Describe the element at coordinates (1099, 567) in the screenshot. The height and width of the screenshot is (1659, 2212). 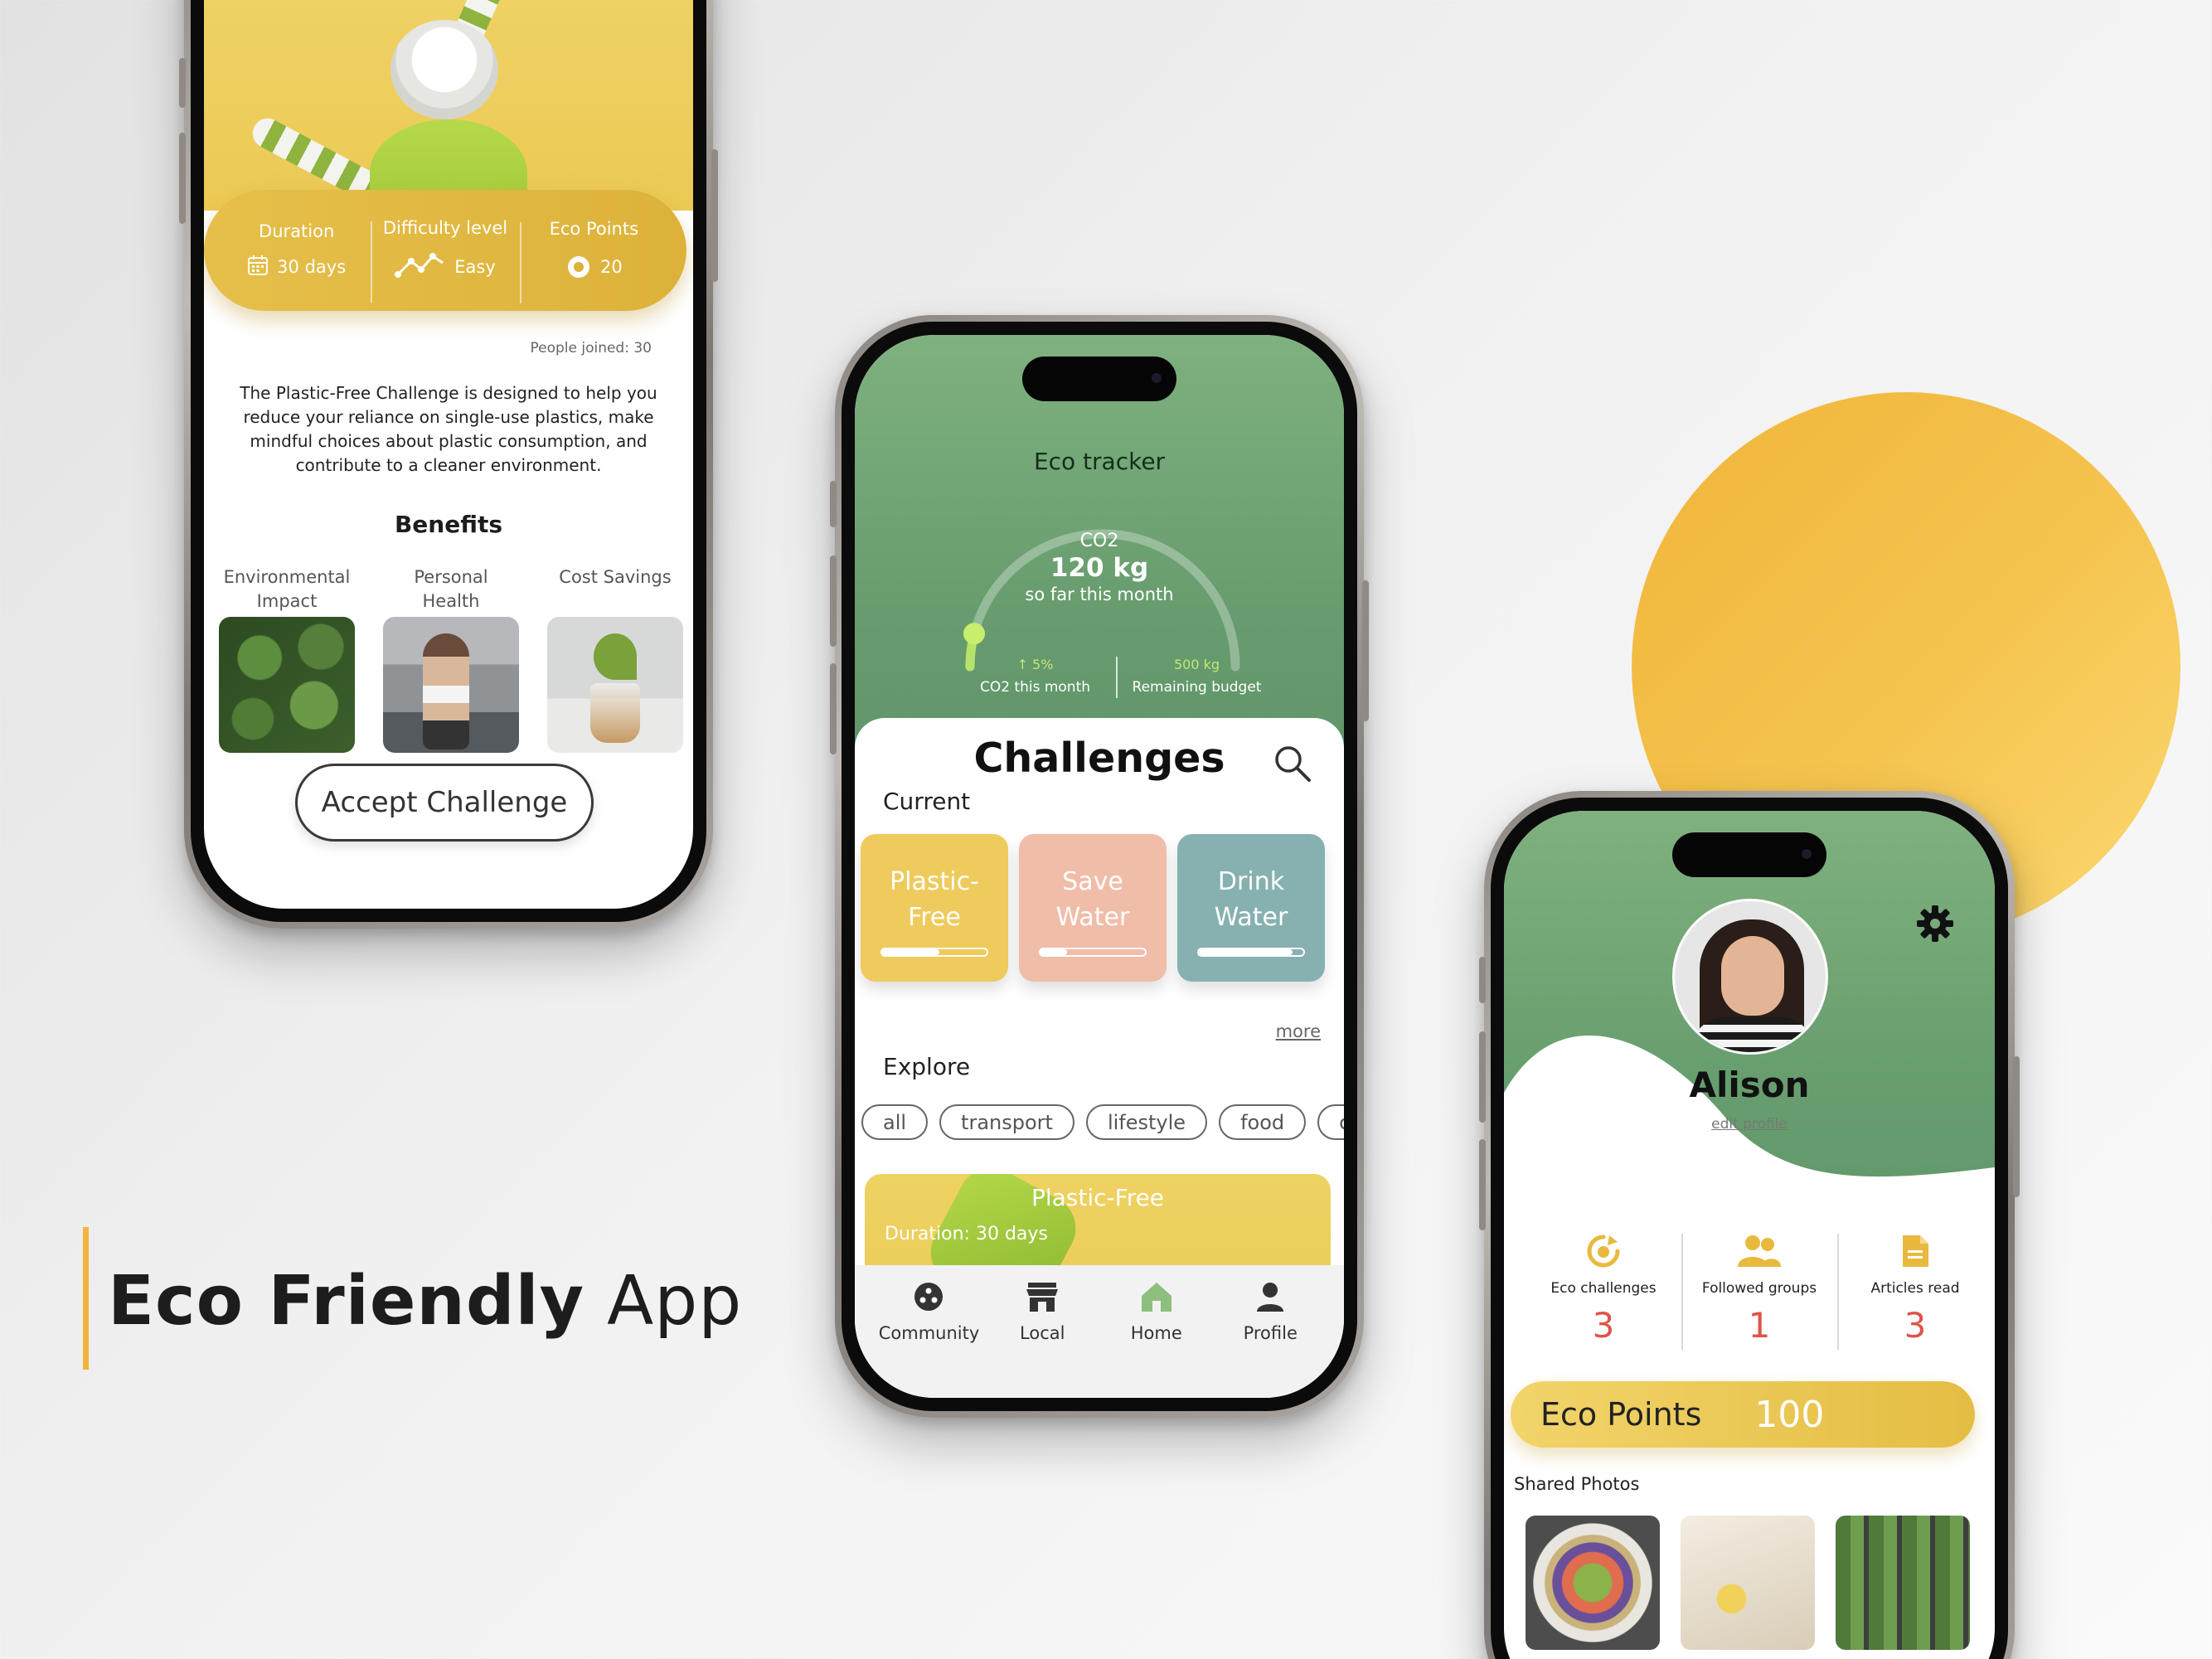
I see `gauge-readout: CO2 120 kg so far this month` at that location.